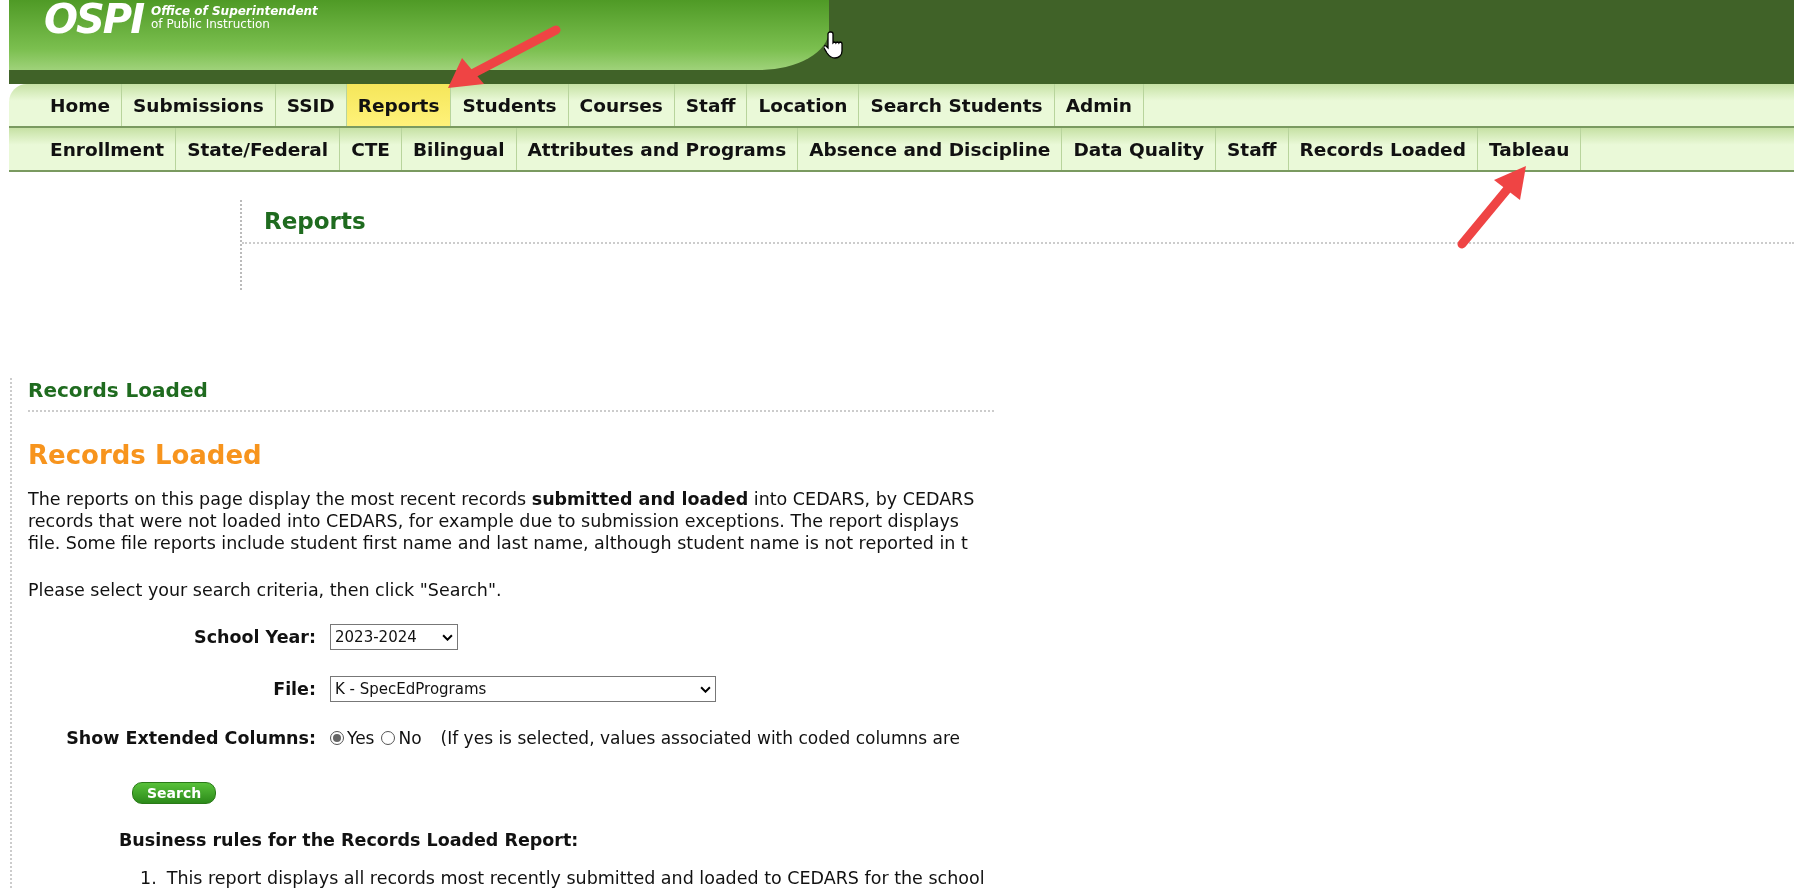 The width and height of the screenshot is (1794, 892). What do you see at coordinates (835, 45) in the screenshot?
I see `hand-cursor-icon` at bounding box center [835, 45].